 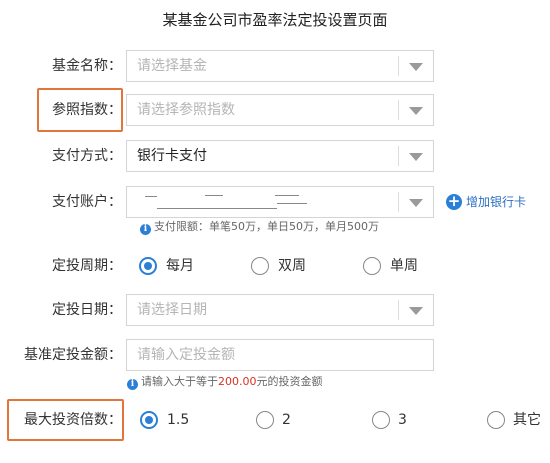 What do you see at coordinates (186, 110) in the screenshot?
I see `index-select-placeholder: 请选择参照指数` at bounding box center [186, 110].